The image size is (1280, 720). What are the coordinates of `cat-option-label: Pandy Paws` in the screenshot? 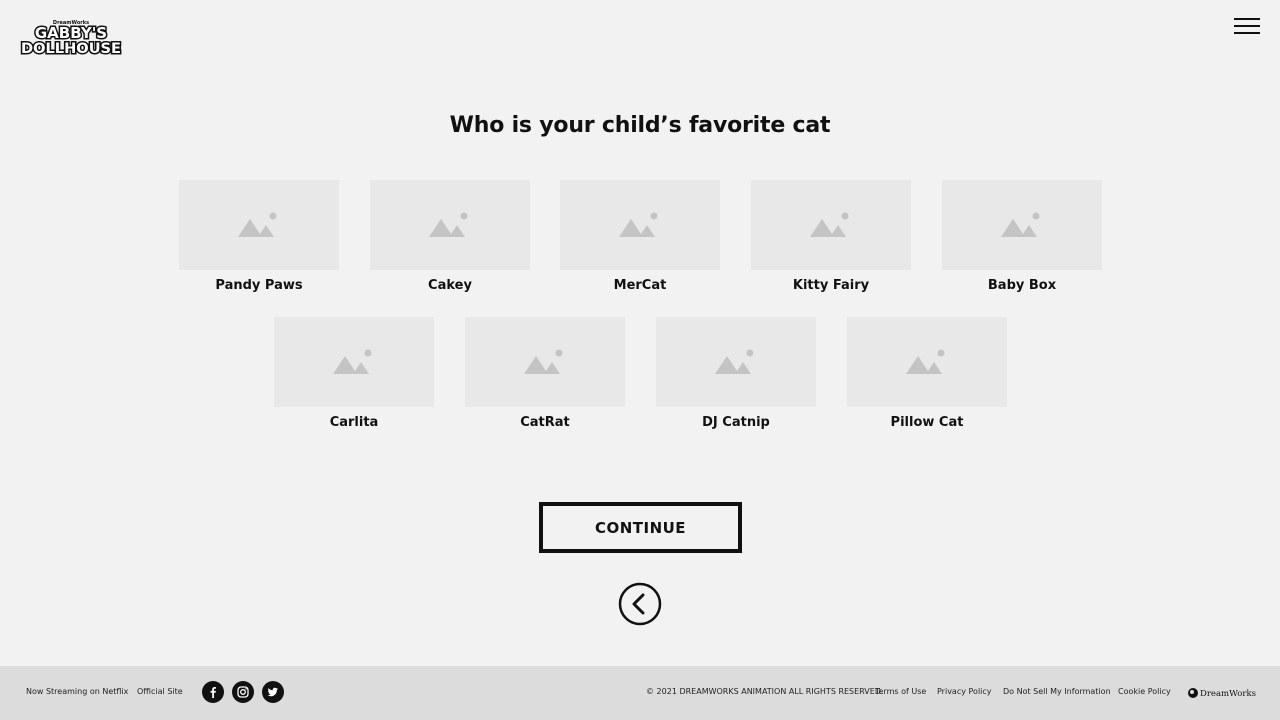 It's located at (259, 285).